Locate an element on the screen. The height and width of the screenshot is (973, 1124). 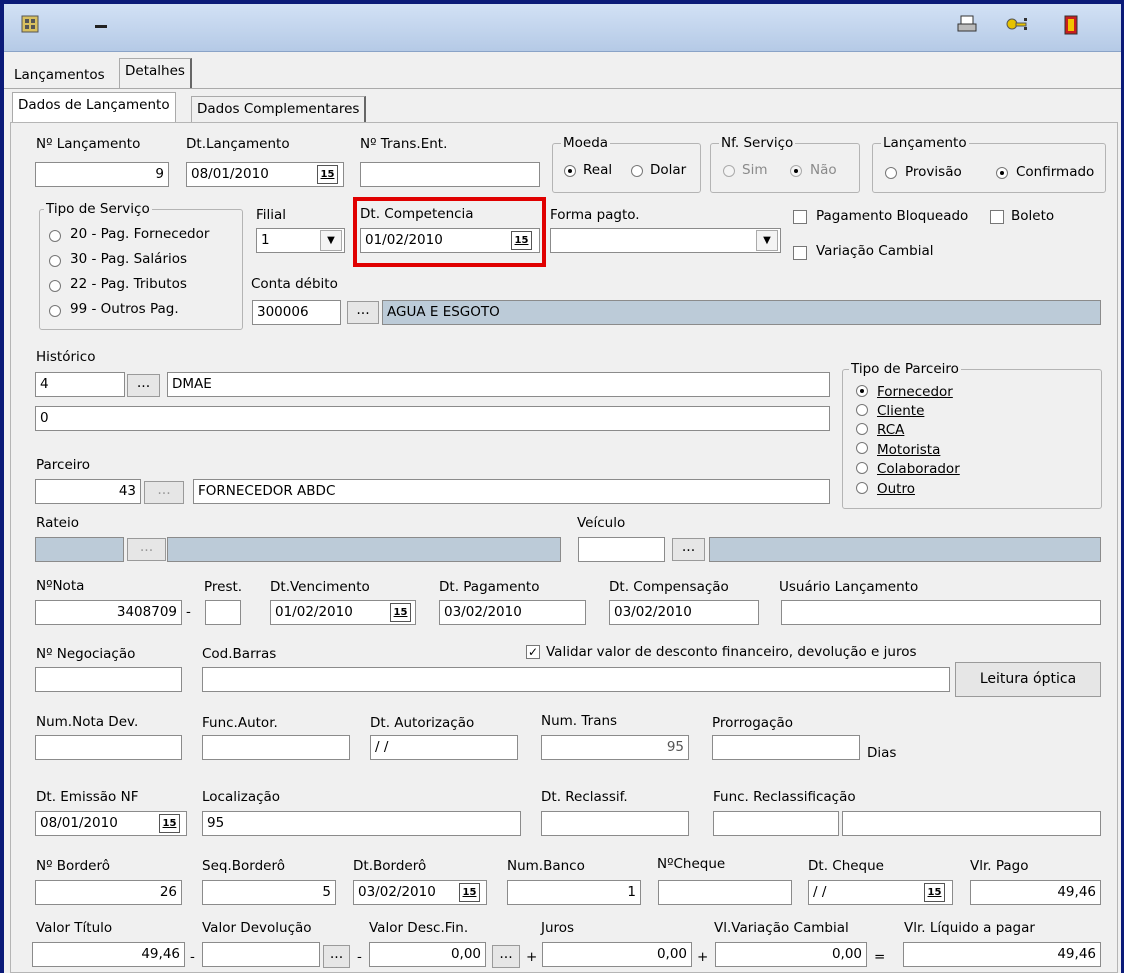
parceiro-code-field: 43 is located at coordinates (88, 491).